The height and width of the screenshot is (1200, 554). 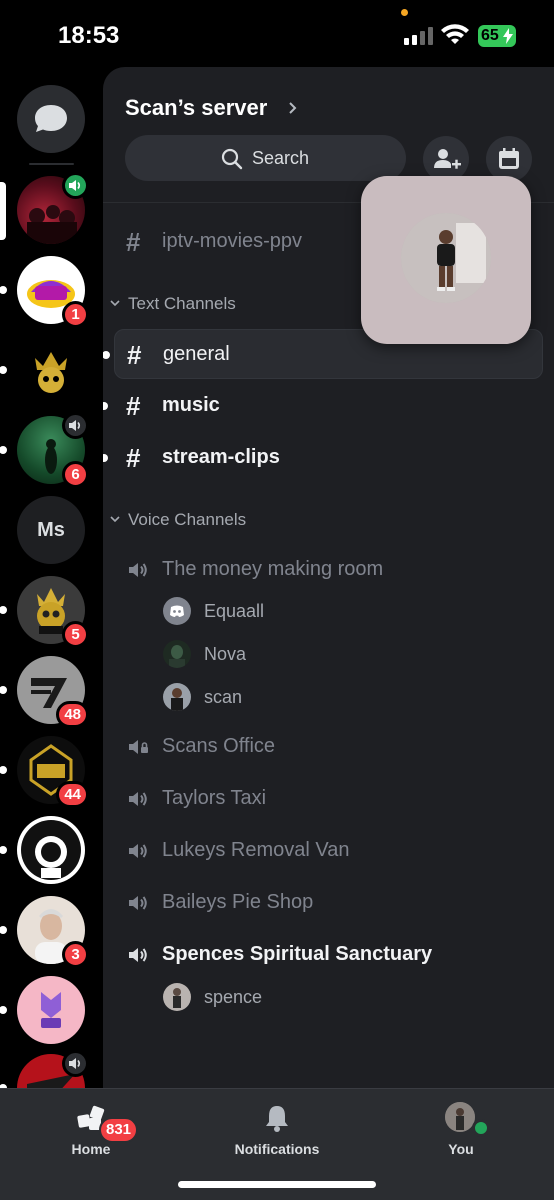 I want to click on category-label: Voice Channels, so click(x=187, y=519).